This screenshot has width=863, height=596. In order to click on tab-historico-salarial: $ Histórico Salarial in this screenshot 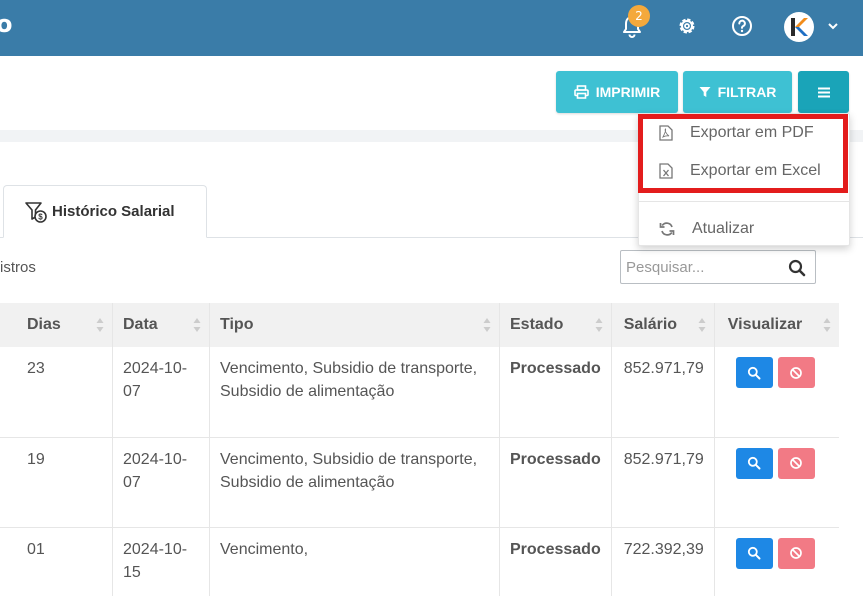, I will do `click(105, 211)`.